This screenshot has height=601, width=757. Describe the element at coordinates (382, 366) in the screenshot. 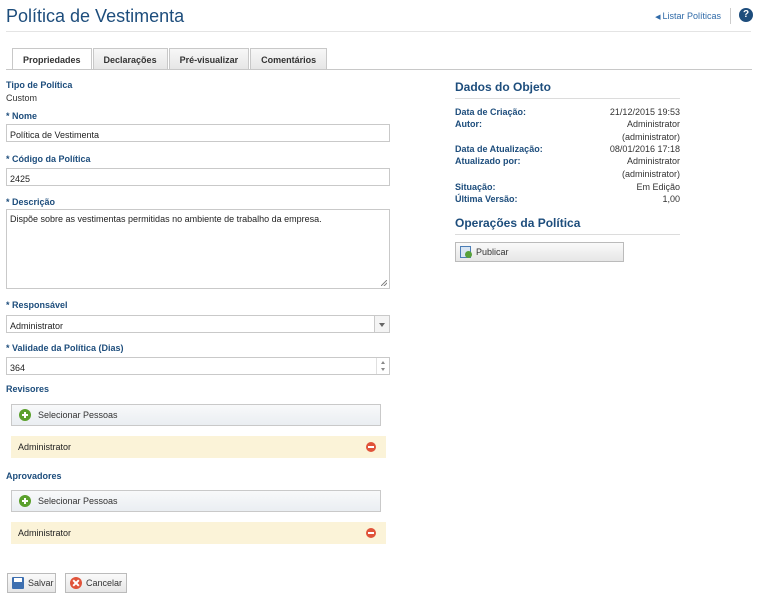

I see `spinner-icon` at that location.